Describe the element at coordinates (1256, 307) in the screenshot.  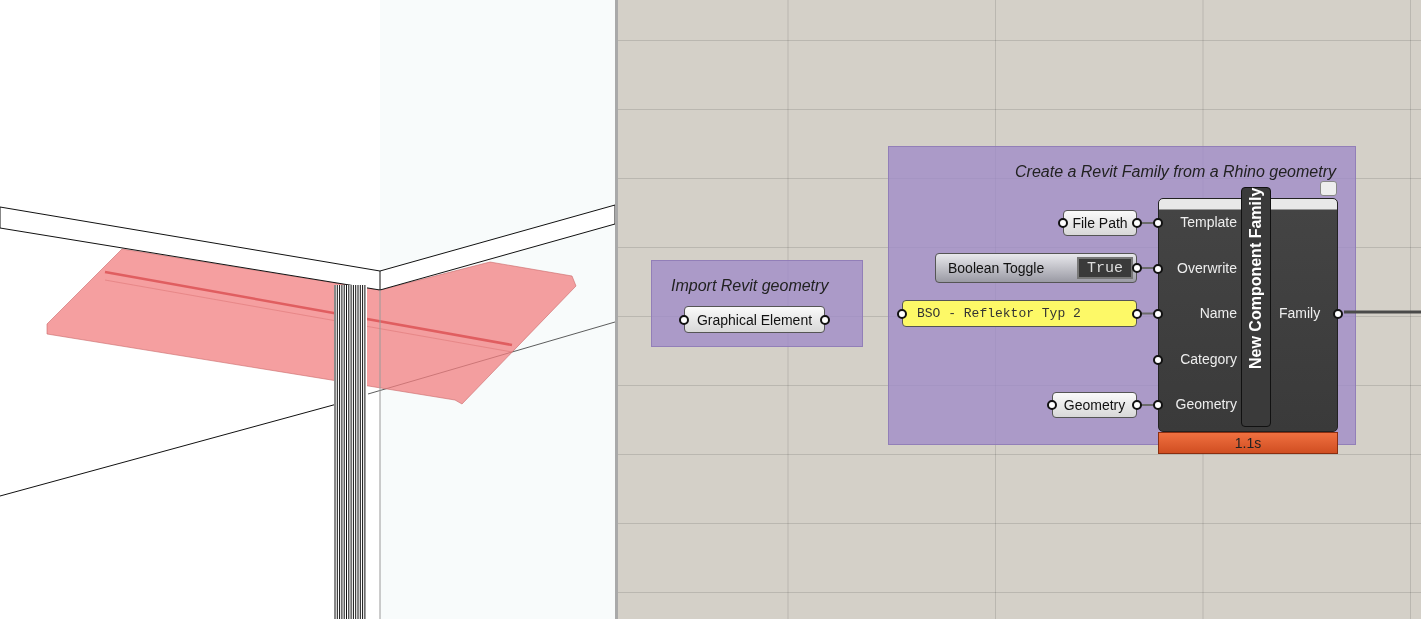
I see `component-name: New Component Family` at that location.